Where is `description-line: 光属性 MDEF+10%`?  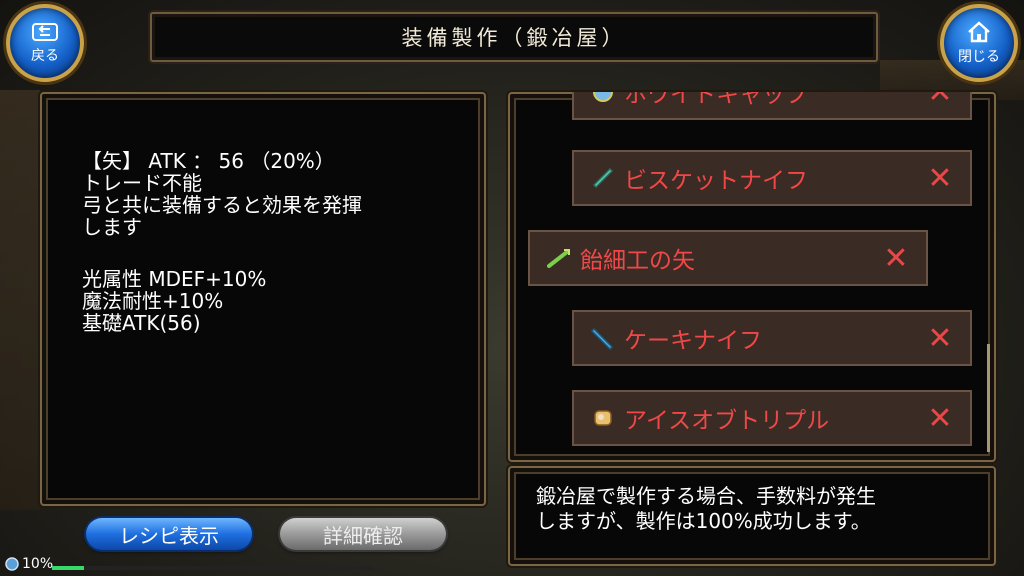
description-line: 光属性 MDEF+10% is located at coordinates (174, 279).